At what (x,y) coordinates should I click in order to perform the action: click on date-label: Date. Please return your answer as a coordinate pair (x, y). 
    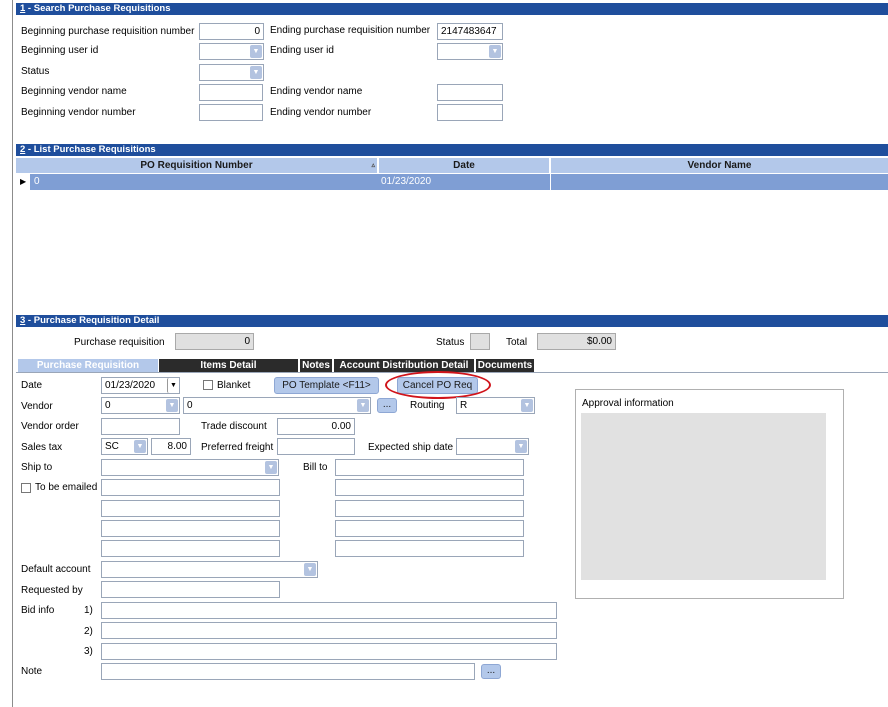
    Looking at the image, I should click on (32, 385).